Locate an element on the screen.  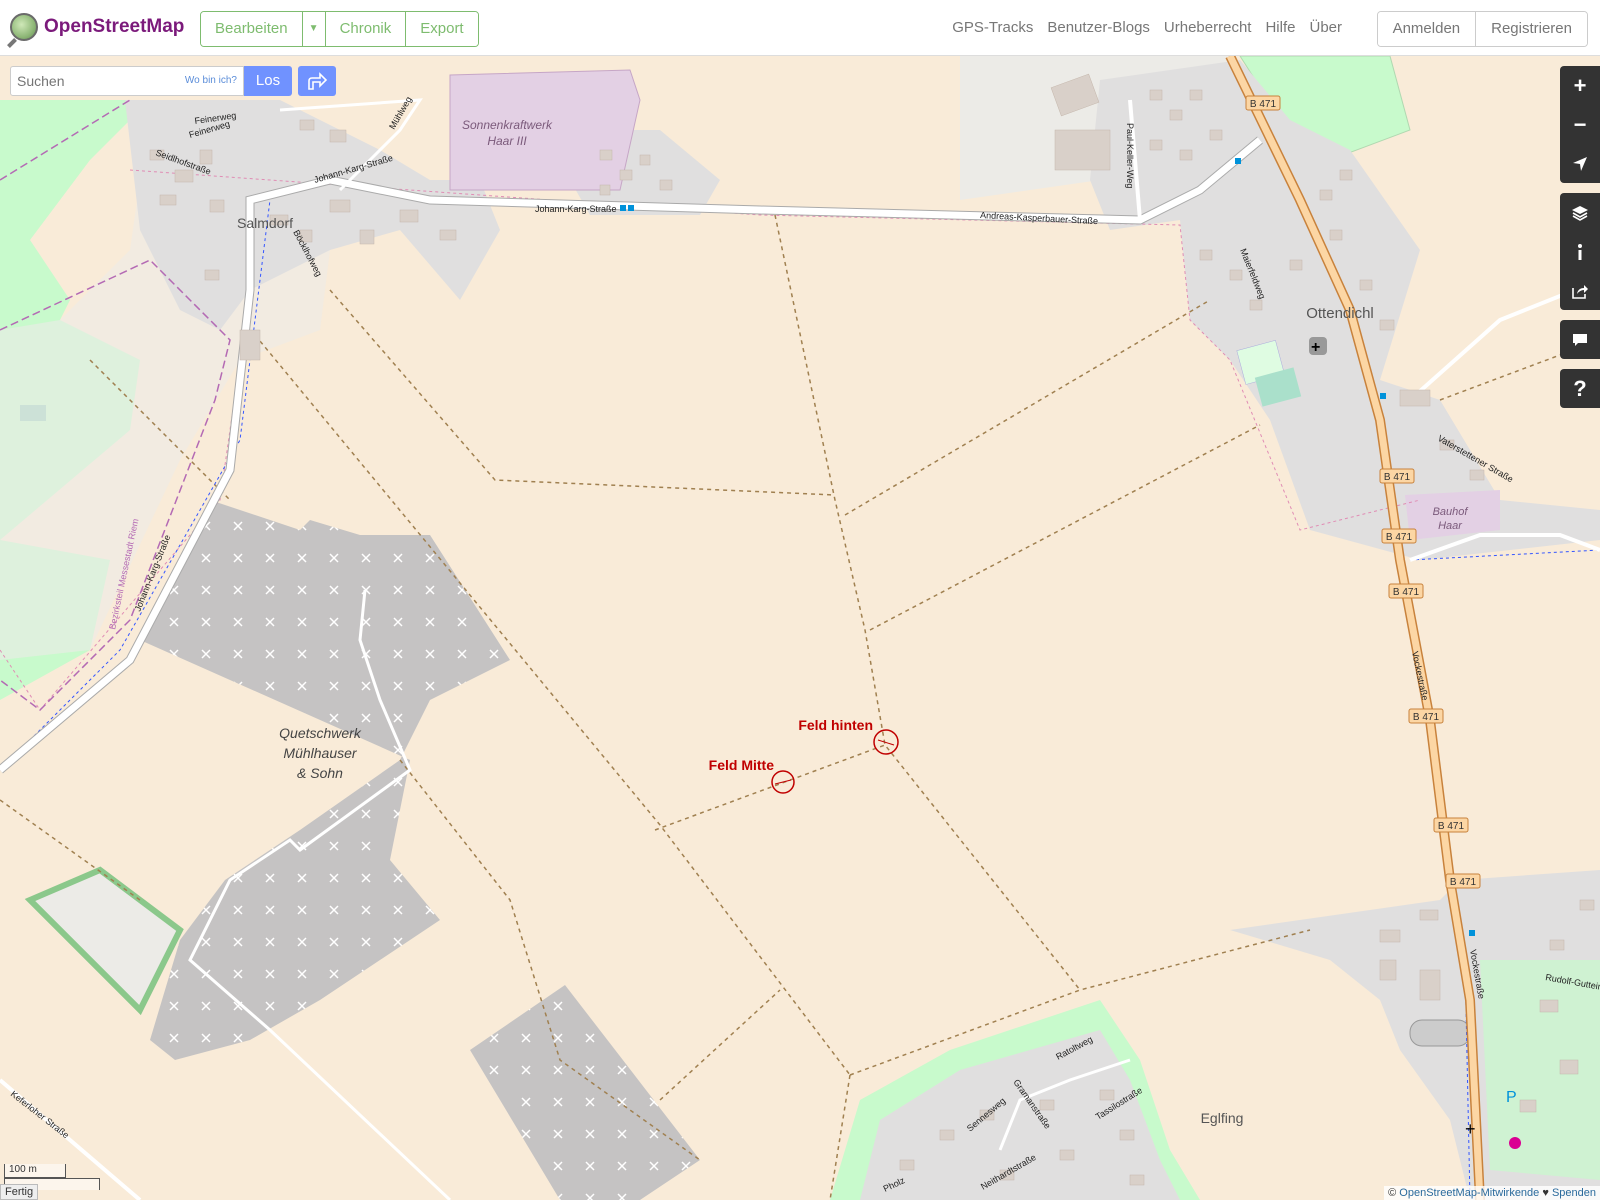
minus-icon: − is located at coordinates (1580, 124).